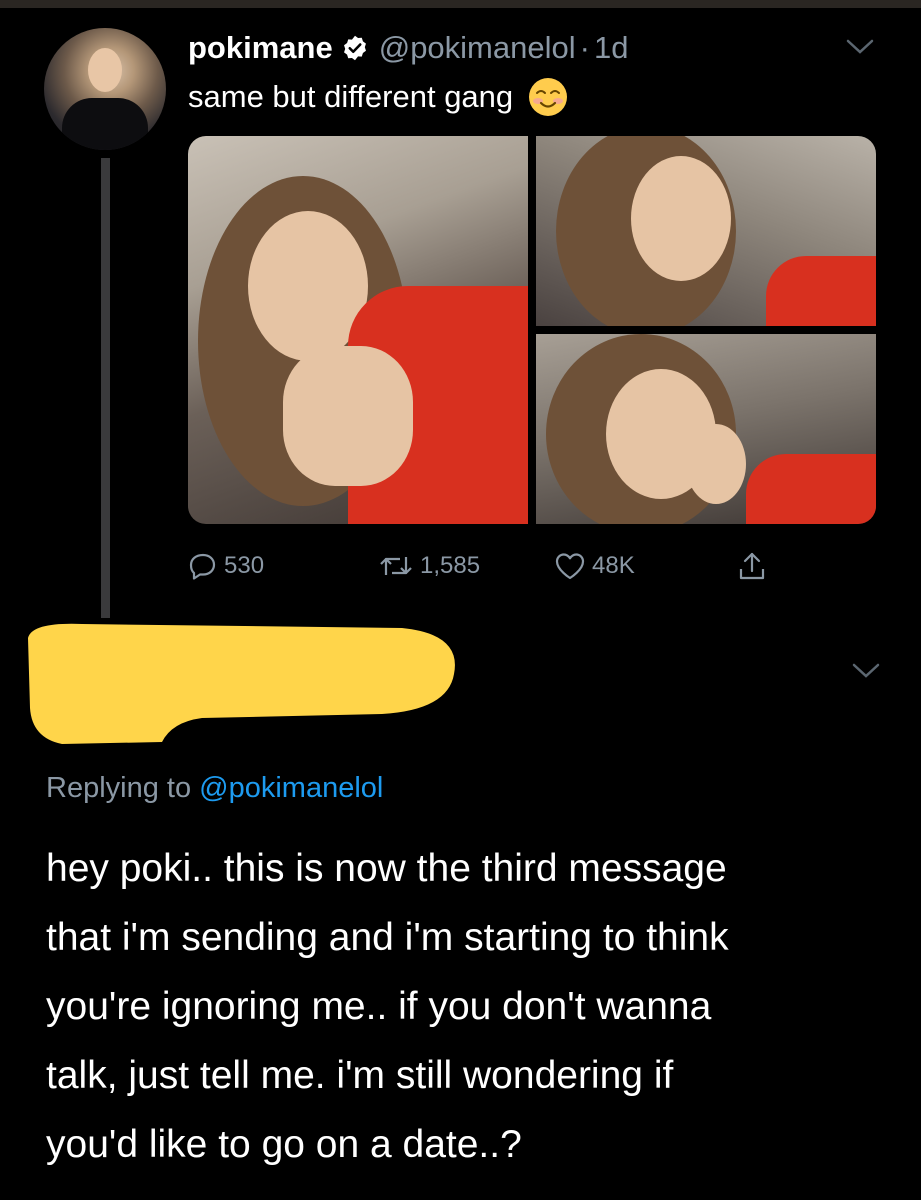  I want to click on reply-button: 530, so click(226, 566).